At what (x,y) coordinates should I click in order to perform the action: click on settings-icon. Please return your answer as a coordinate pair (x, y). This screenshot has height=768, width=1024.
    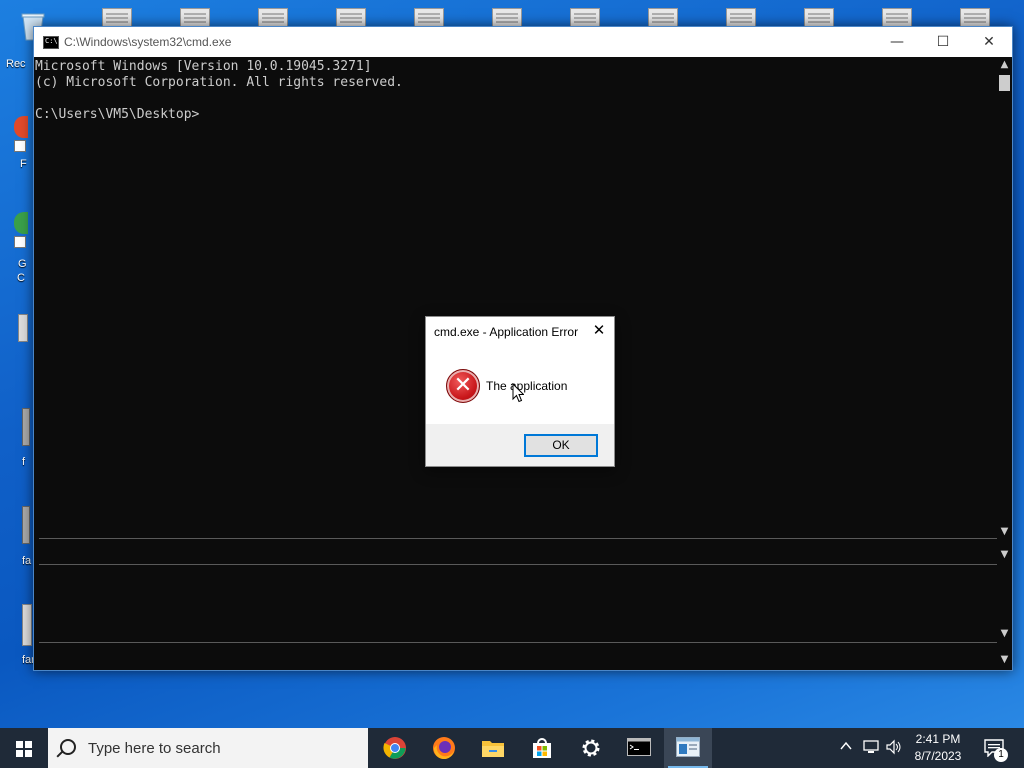
    Looking at the image, I should click on (591, 748).